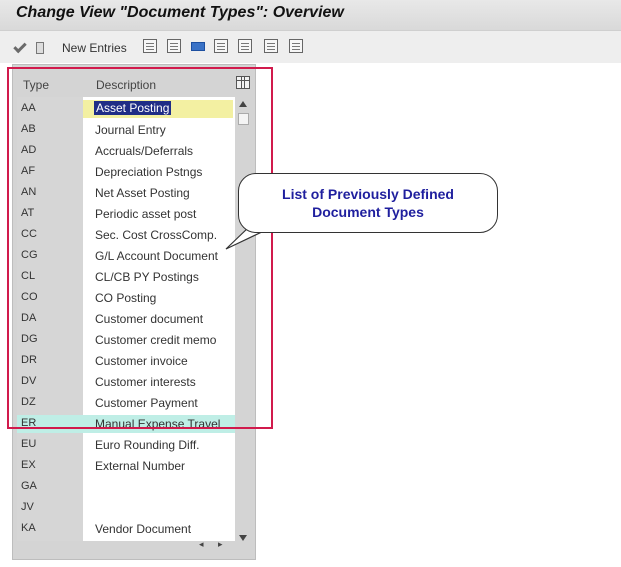 The height and width of the screenshot is (567, 621). What do you see at coordinates (29, 381) in the screenshot?
I see `cell-type: DV` at bounding box center [29, 381].